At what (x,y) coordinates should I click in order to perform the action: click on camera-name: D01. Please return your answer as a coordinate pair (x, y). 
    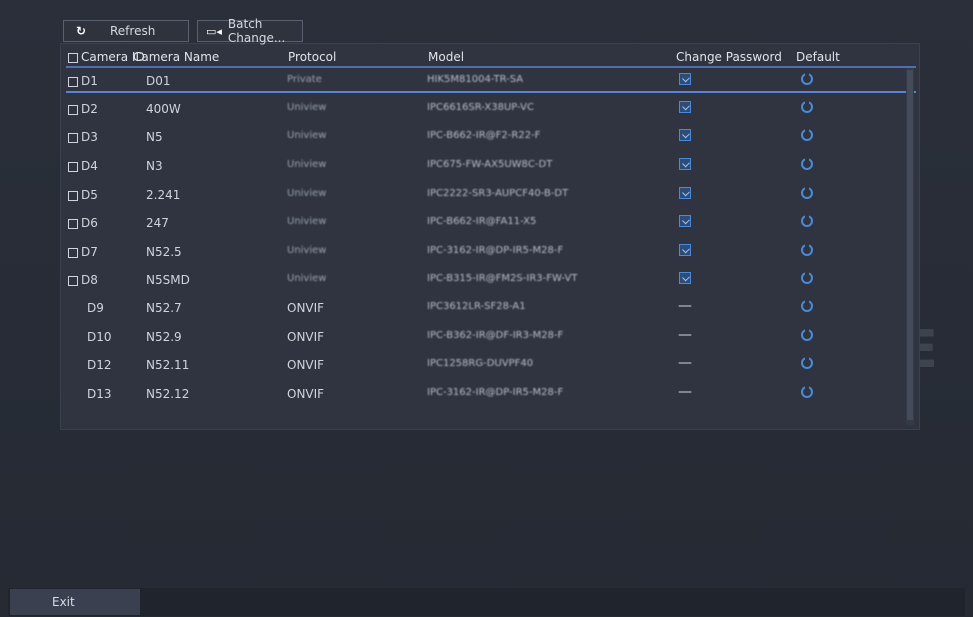
    Looking at the image, I should click on (158, 81).